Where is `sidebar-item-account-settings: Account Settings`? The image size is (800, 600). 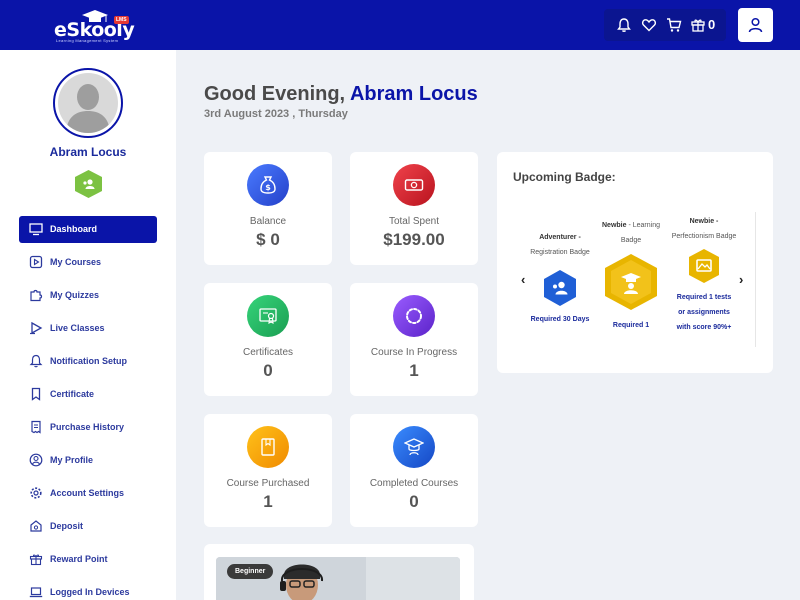
sidebar-item-account-settings: Account Settings is located at coordinates (88, 493).